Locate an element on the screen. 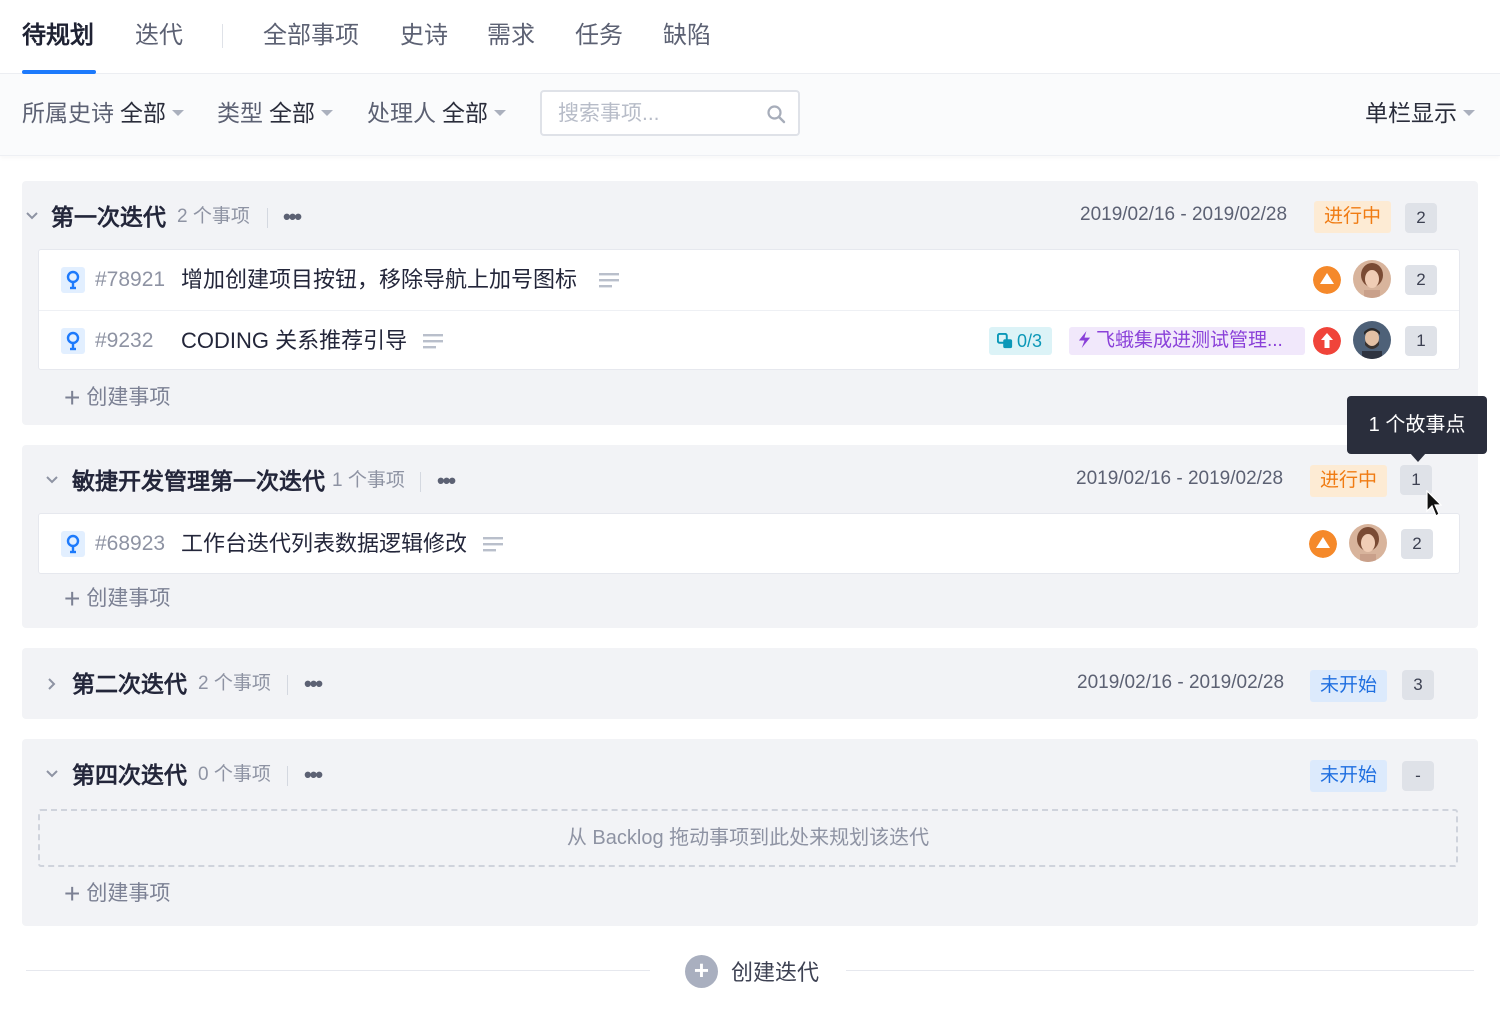  assignee-filter-value: 全部 is located at coordinates (465, 113).